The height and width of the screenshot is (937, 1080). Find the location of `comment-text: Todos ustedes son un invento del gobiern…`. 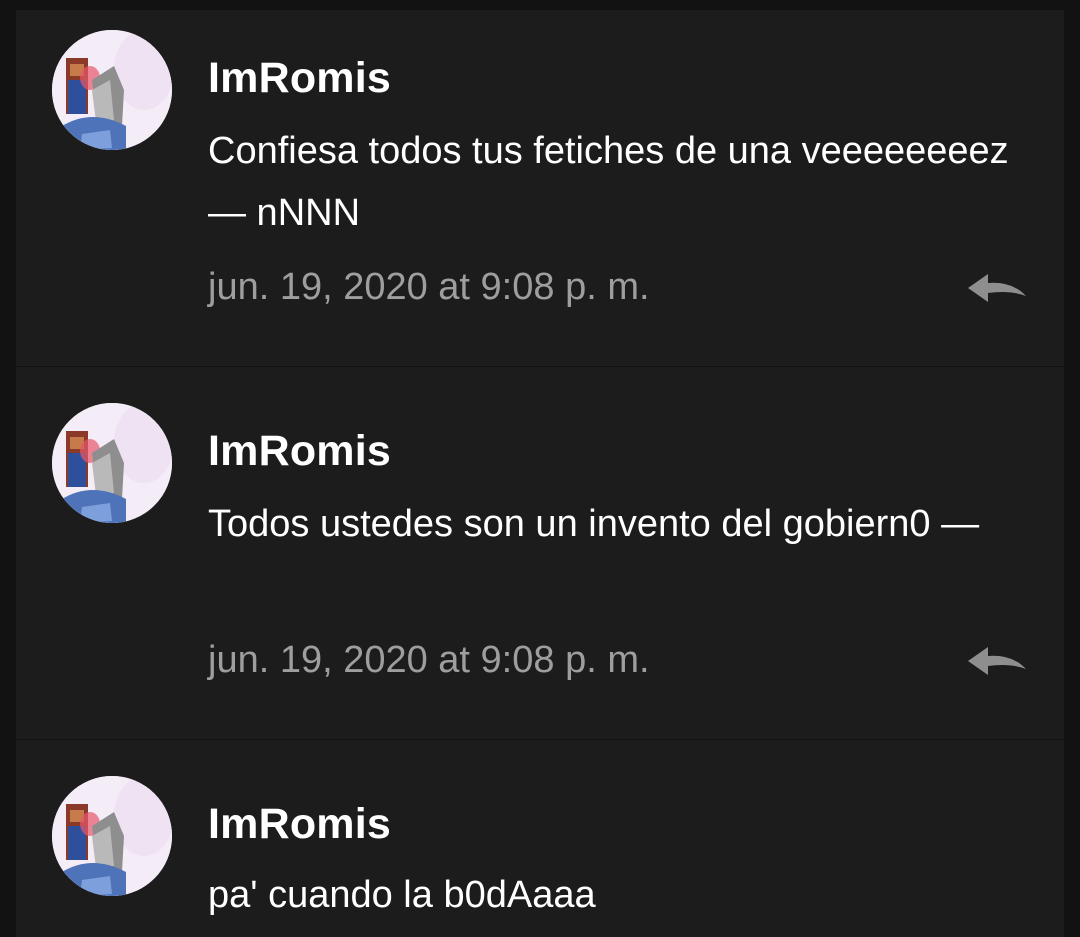

comment-text: Todos ustedes son un invento del gobiern… is located at coordinates (594, 524).